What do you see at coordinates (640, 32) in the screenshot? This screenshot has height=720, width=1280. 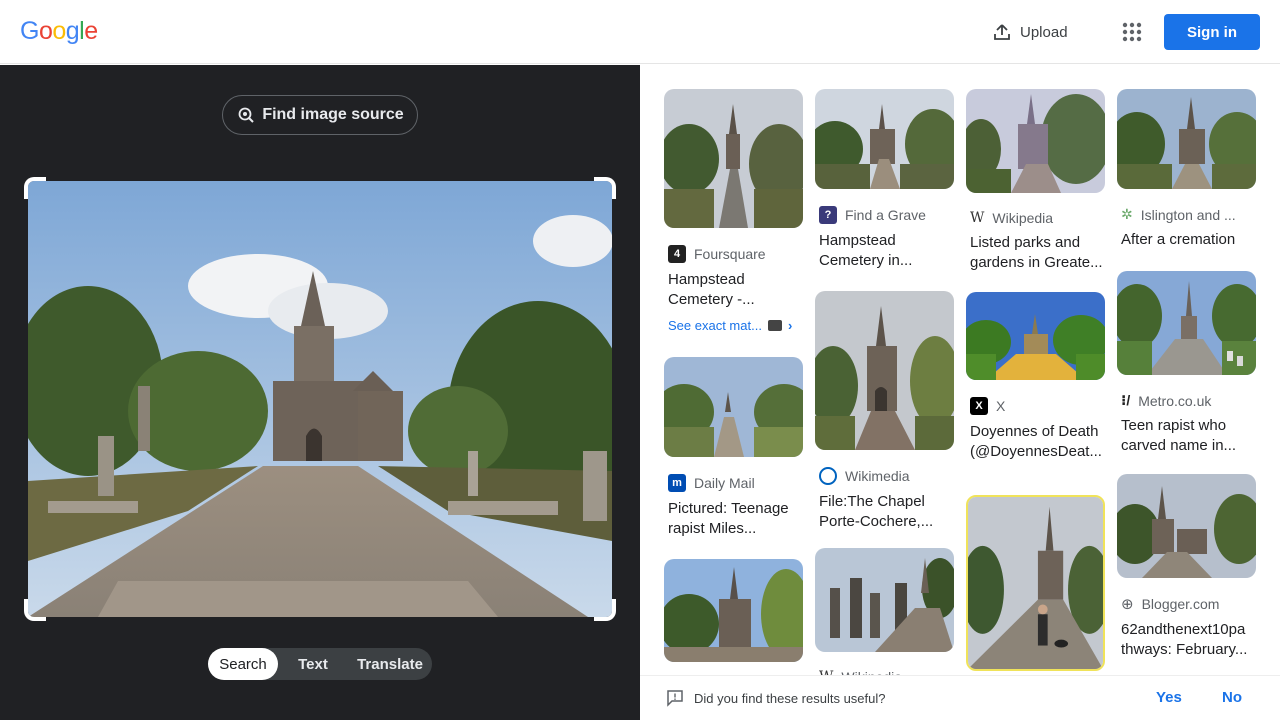 I see `top-header: Google Upload Sign in` at bounding box center [640, 32].